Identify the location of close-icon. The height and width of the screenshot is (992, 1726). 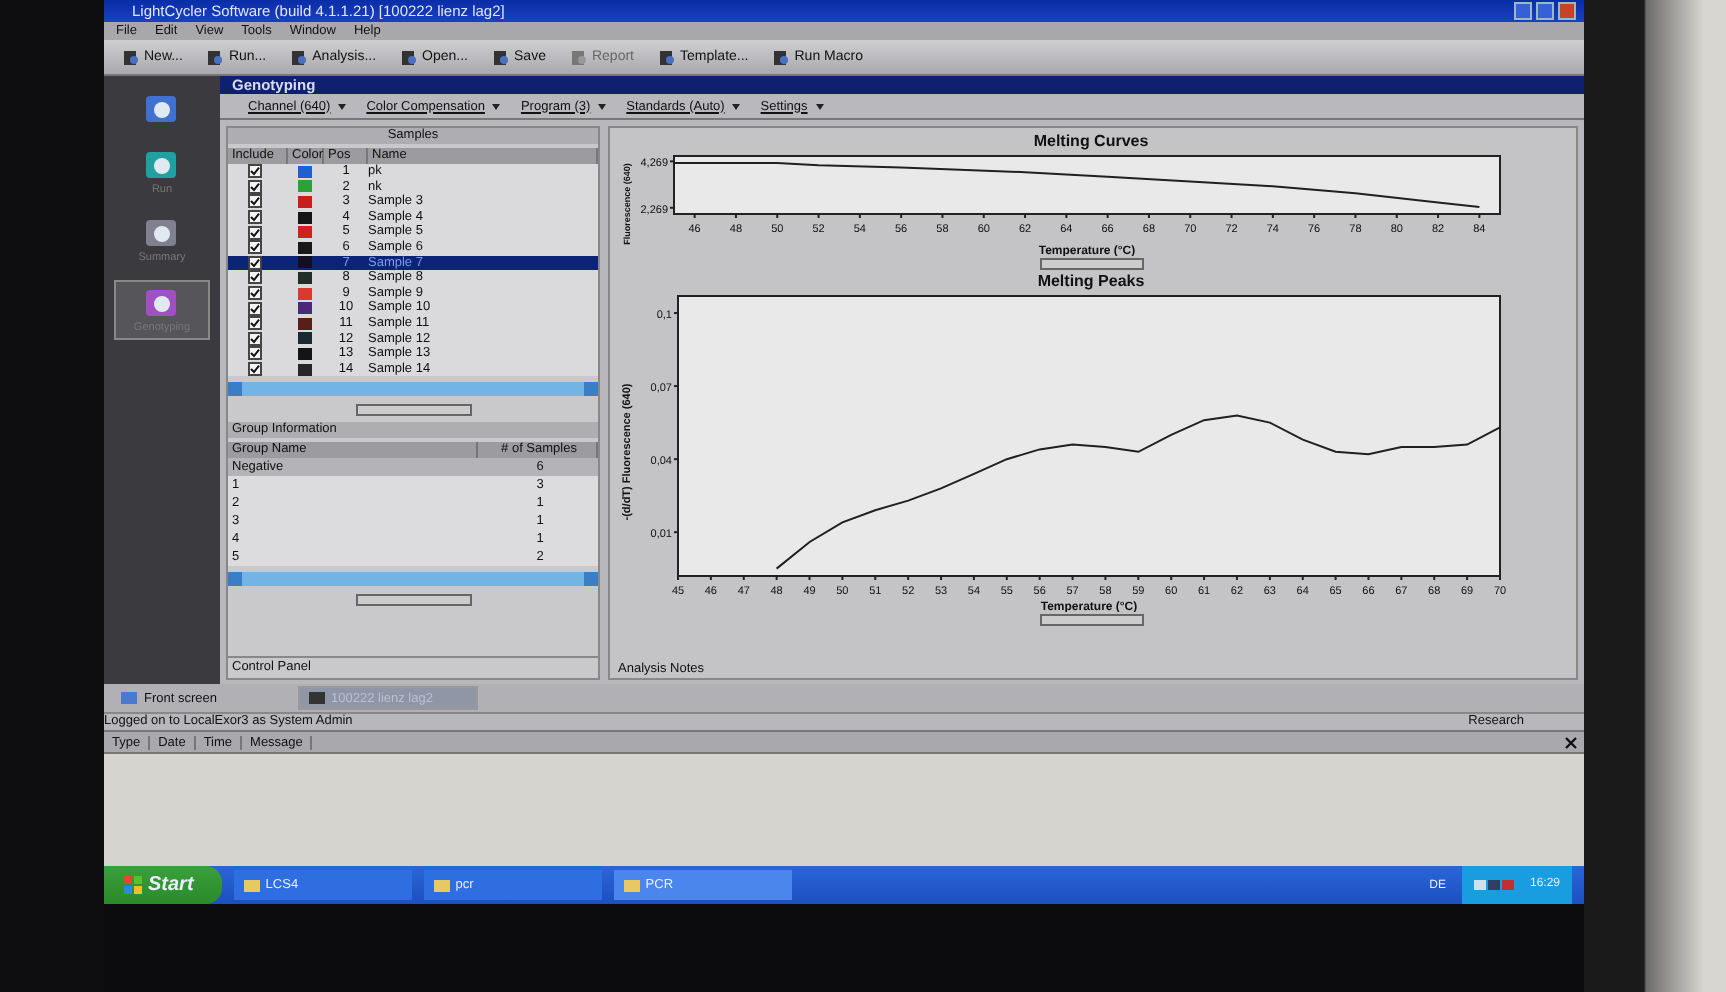
(1571, 742).